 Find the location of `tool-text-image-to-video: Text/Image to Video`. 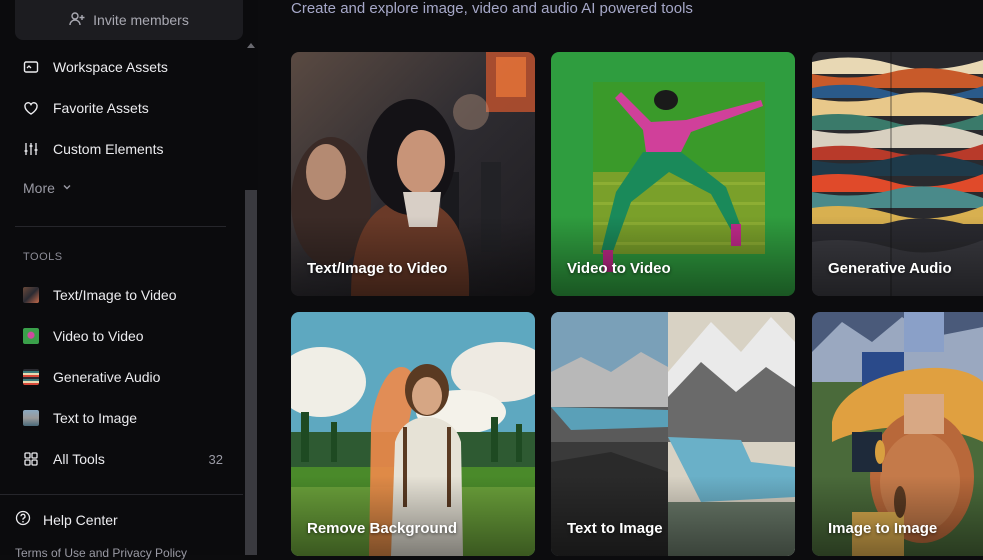

tool-text-image-to-video: Text/Image to Video is located at coordinates (123, 295).